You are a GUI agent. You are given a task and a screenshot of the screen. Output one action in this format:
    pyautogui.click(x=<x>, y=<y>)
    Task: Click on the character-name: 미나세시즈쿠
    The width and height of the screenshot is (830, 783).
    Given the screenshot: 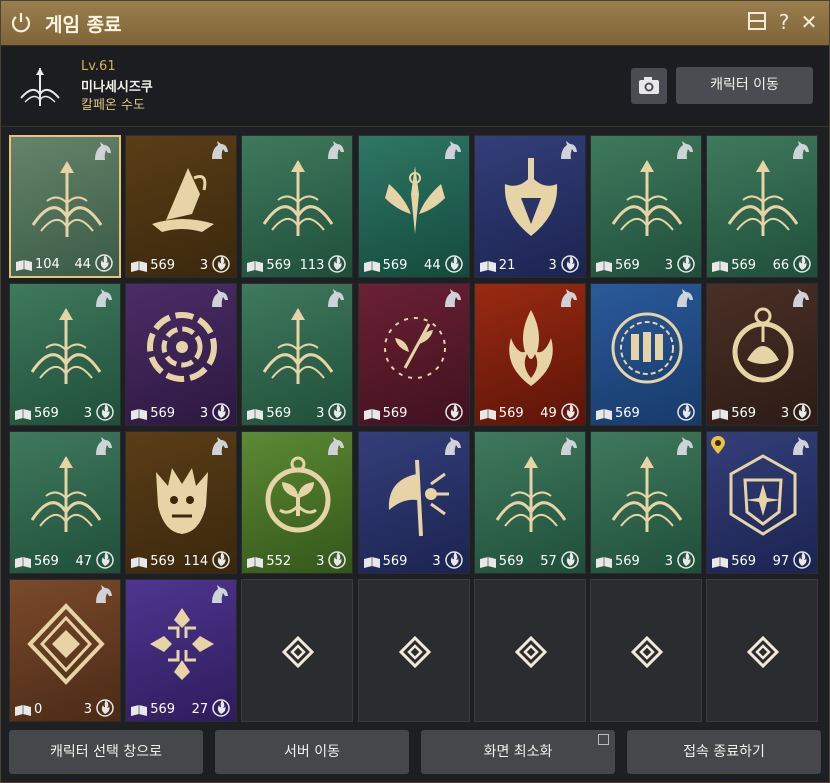 What is the action you would take?
    pyautogui.click(x=117, y=87)
    